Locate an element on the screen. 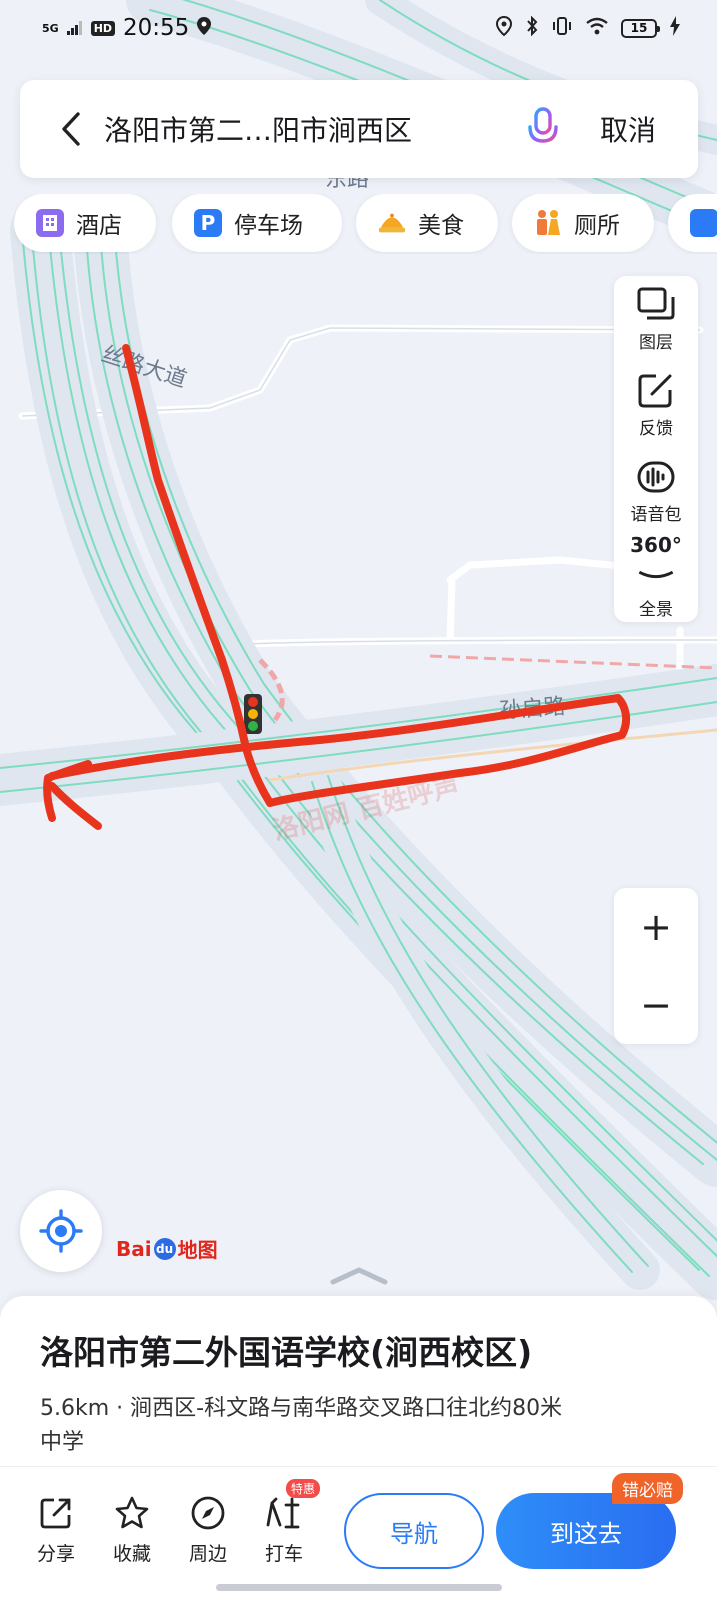  baidu-map-logo: Bai du 地图 is located at coordinates (167, 1248).